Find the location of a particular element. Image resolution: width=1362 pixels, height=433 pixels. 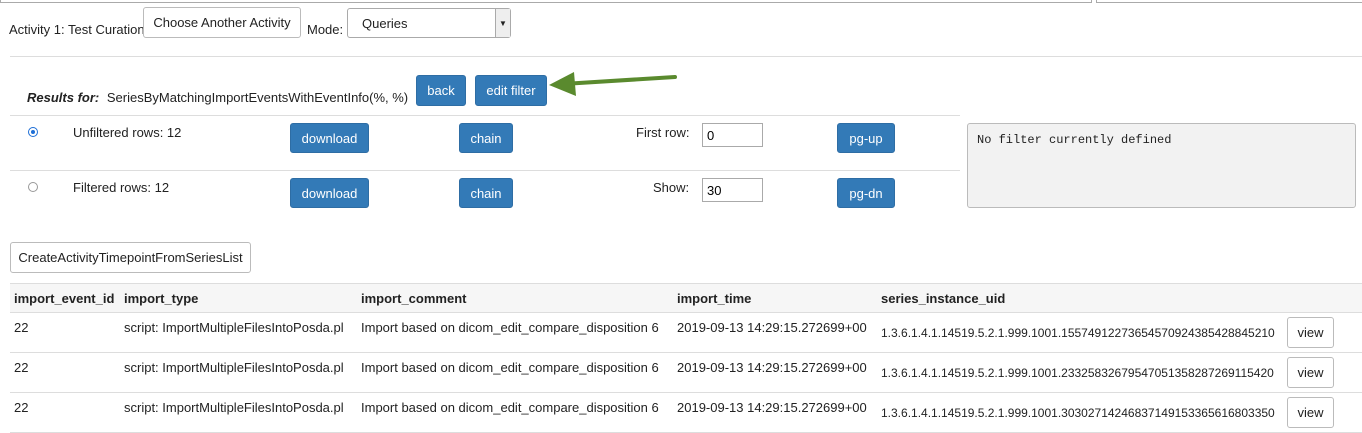

back-button: back is located at coordinates (441, 90).